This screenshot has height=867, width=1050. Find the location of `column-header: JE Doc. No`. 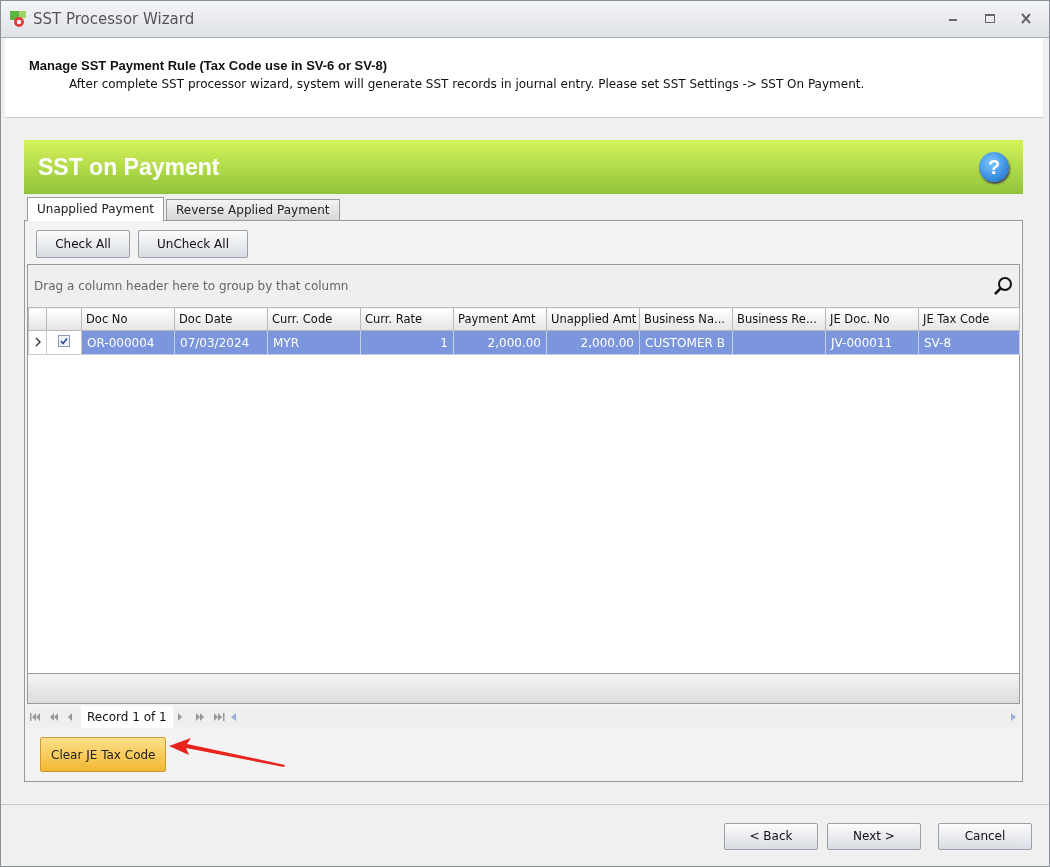

column-header: JE Doc. No is located at coordinates (872, 319).